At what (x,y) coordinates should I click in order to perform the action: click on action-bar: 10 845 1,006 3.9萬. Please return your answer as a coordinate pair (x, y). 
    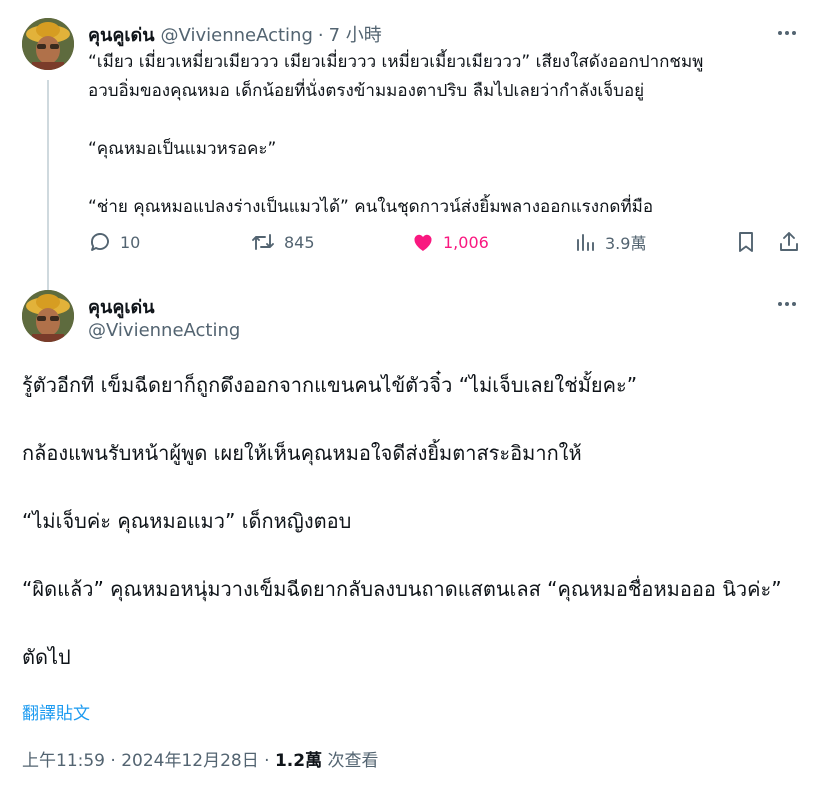
    Looking at the image, I should click on (445, 245).